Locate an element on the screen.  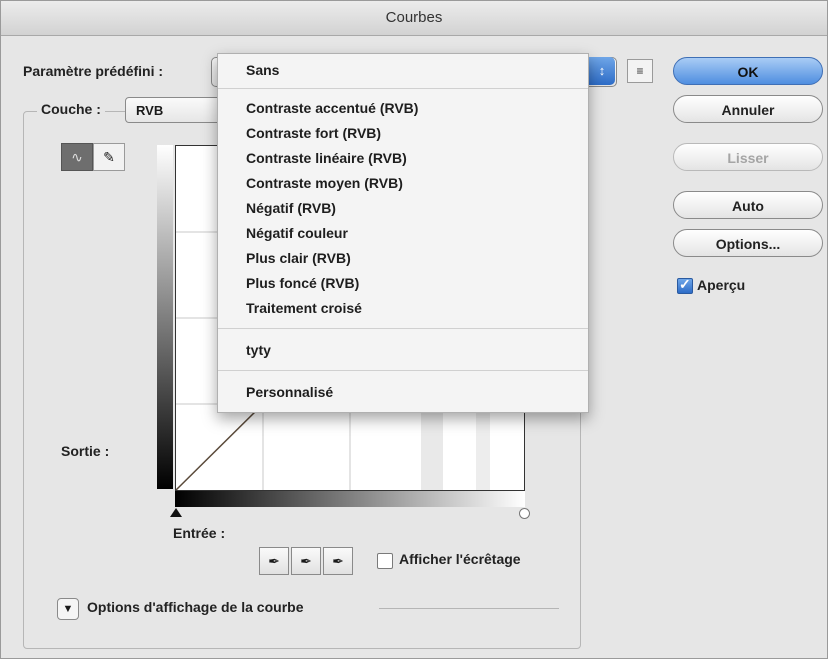
output-label: Sortie : is located at coordinates (85, 451).